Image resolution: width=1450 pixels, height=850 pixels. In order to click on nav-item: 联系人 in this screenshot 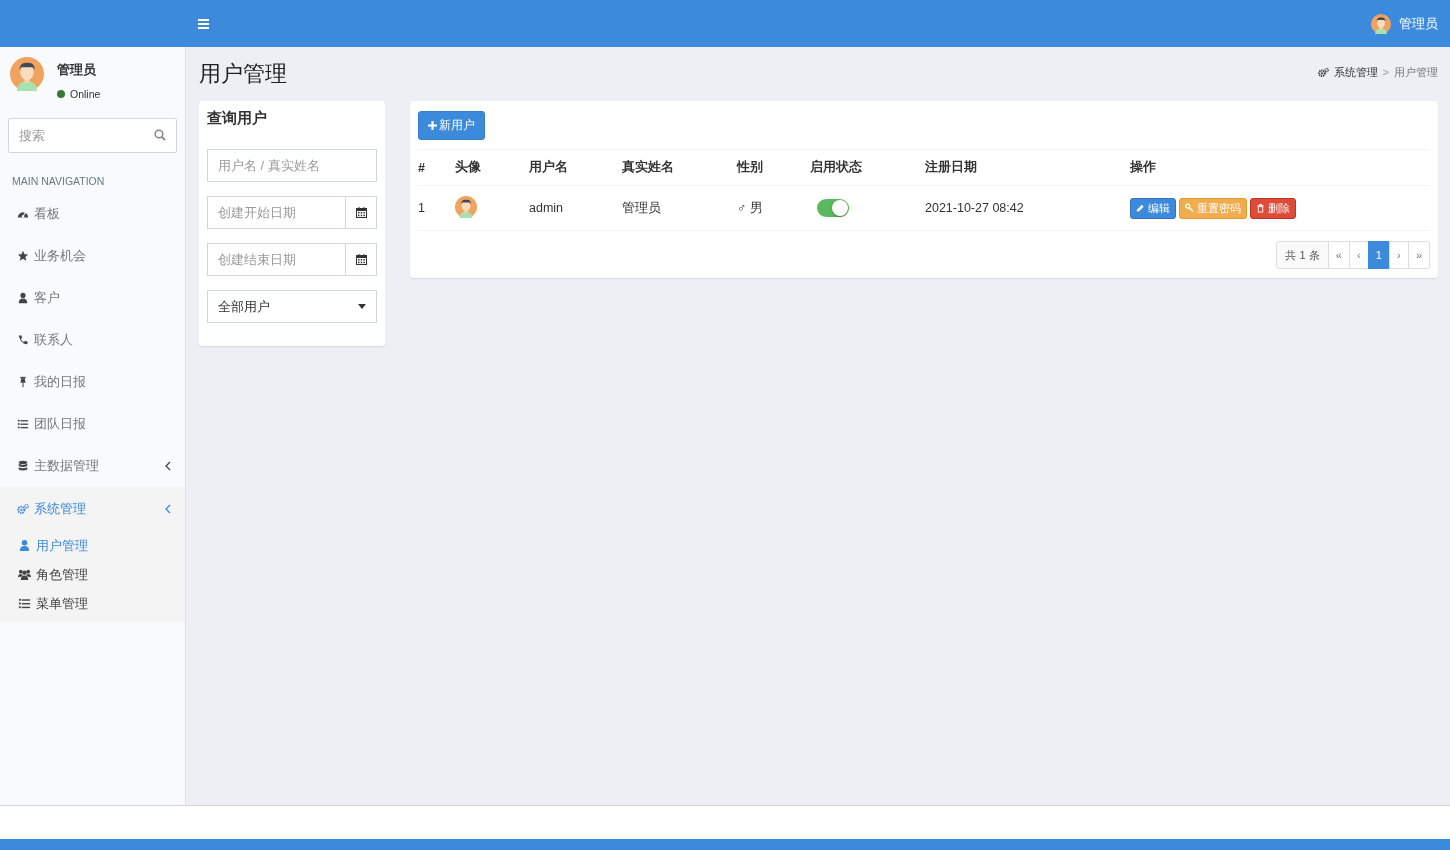, I will do `click(92, 340)`.